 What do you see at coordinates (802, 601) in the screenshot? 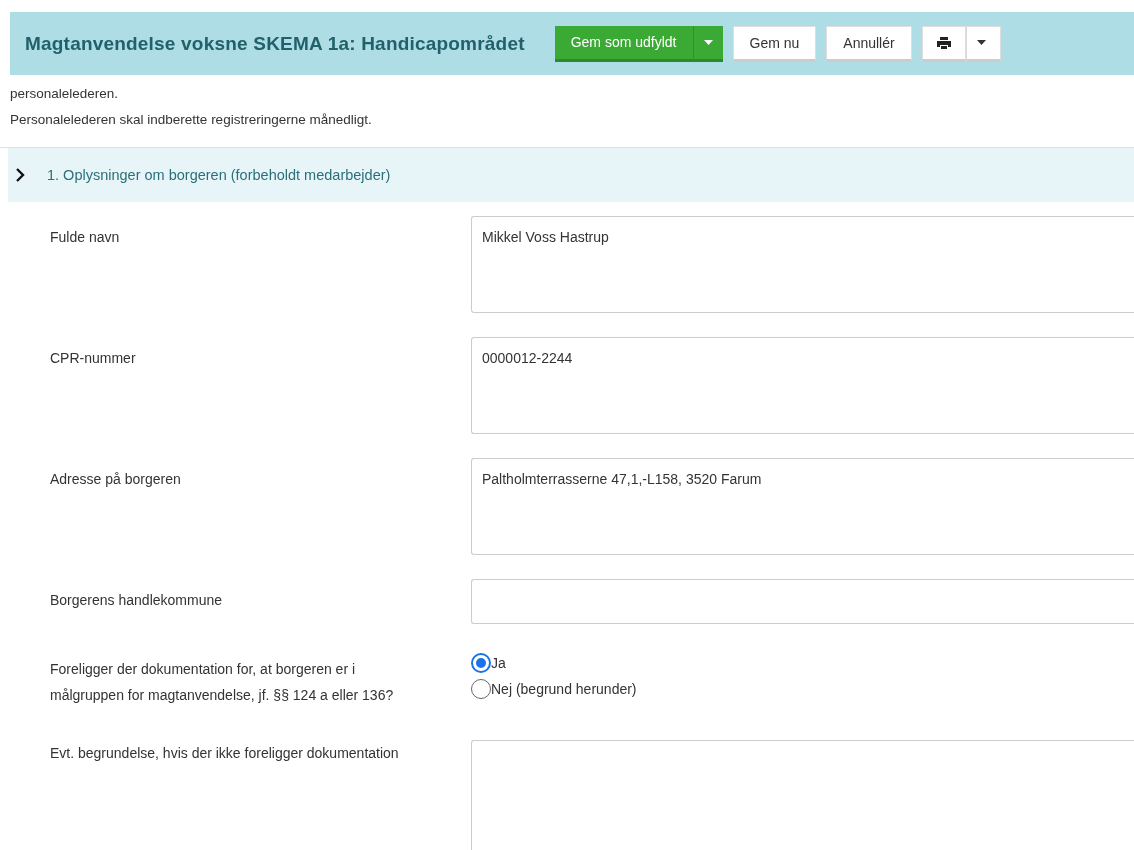
I see `input-field` at bounding box center [802, 601].